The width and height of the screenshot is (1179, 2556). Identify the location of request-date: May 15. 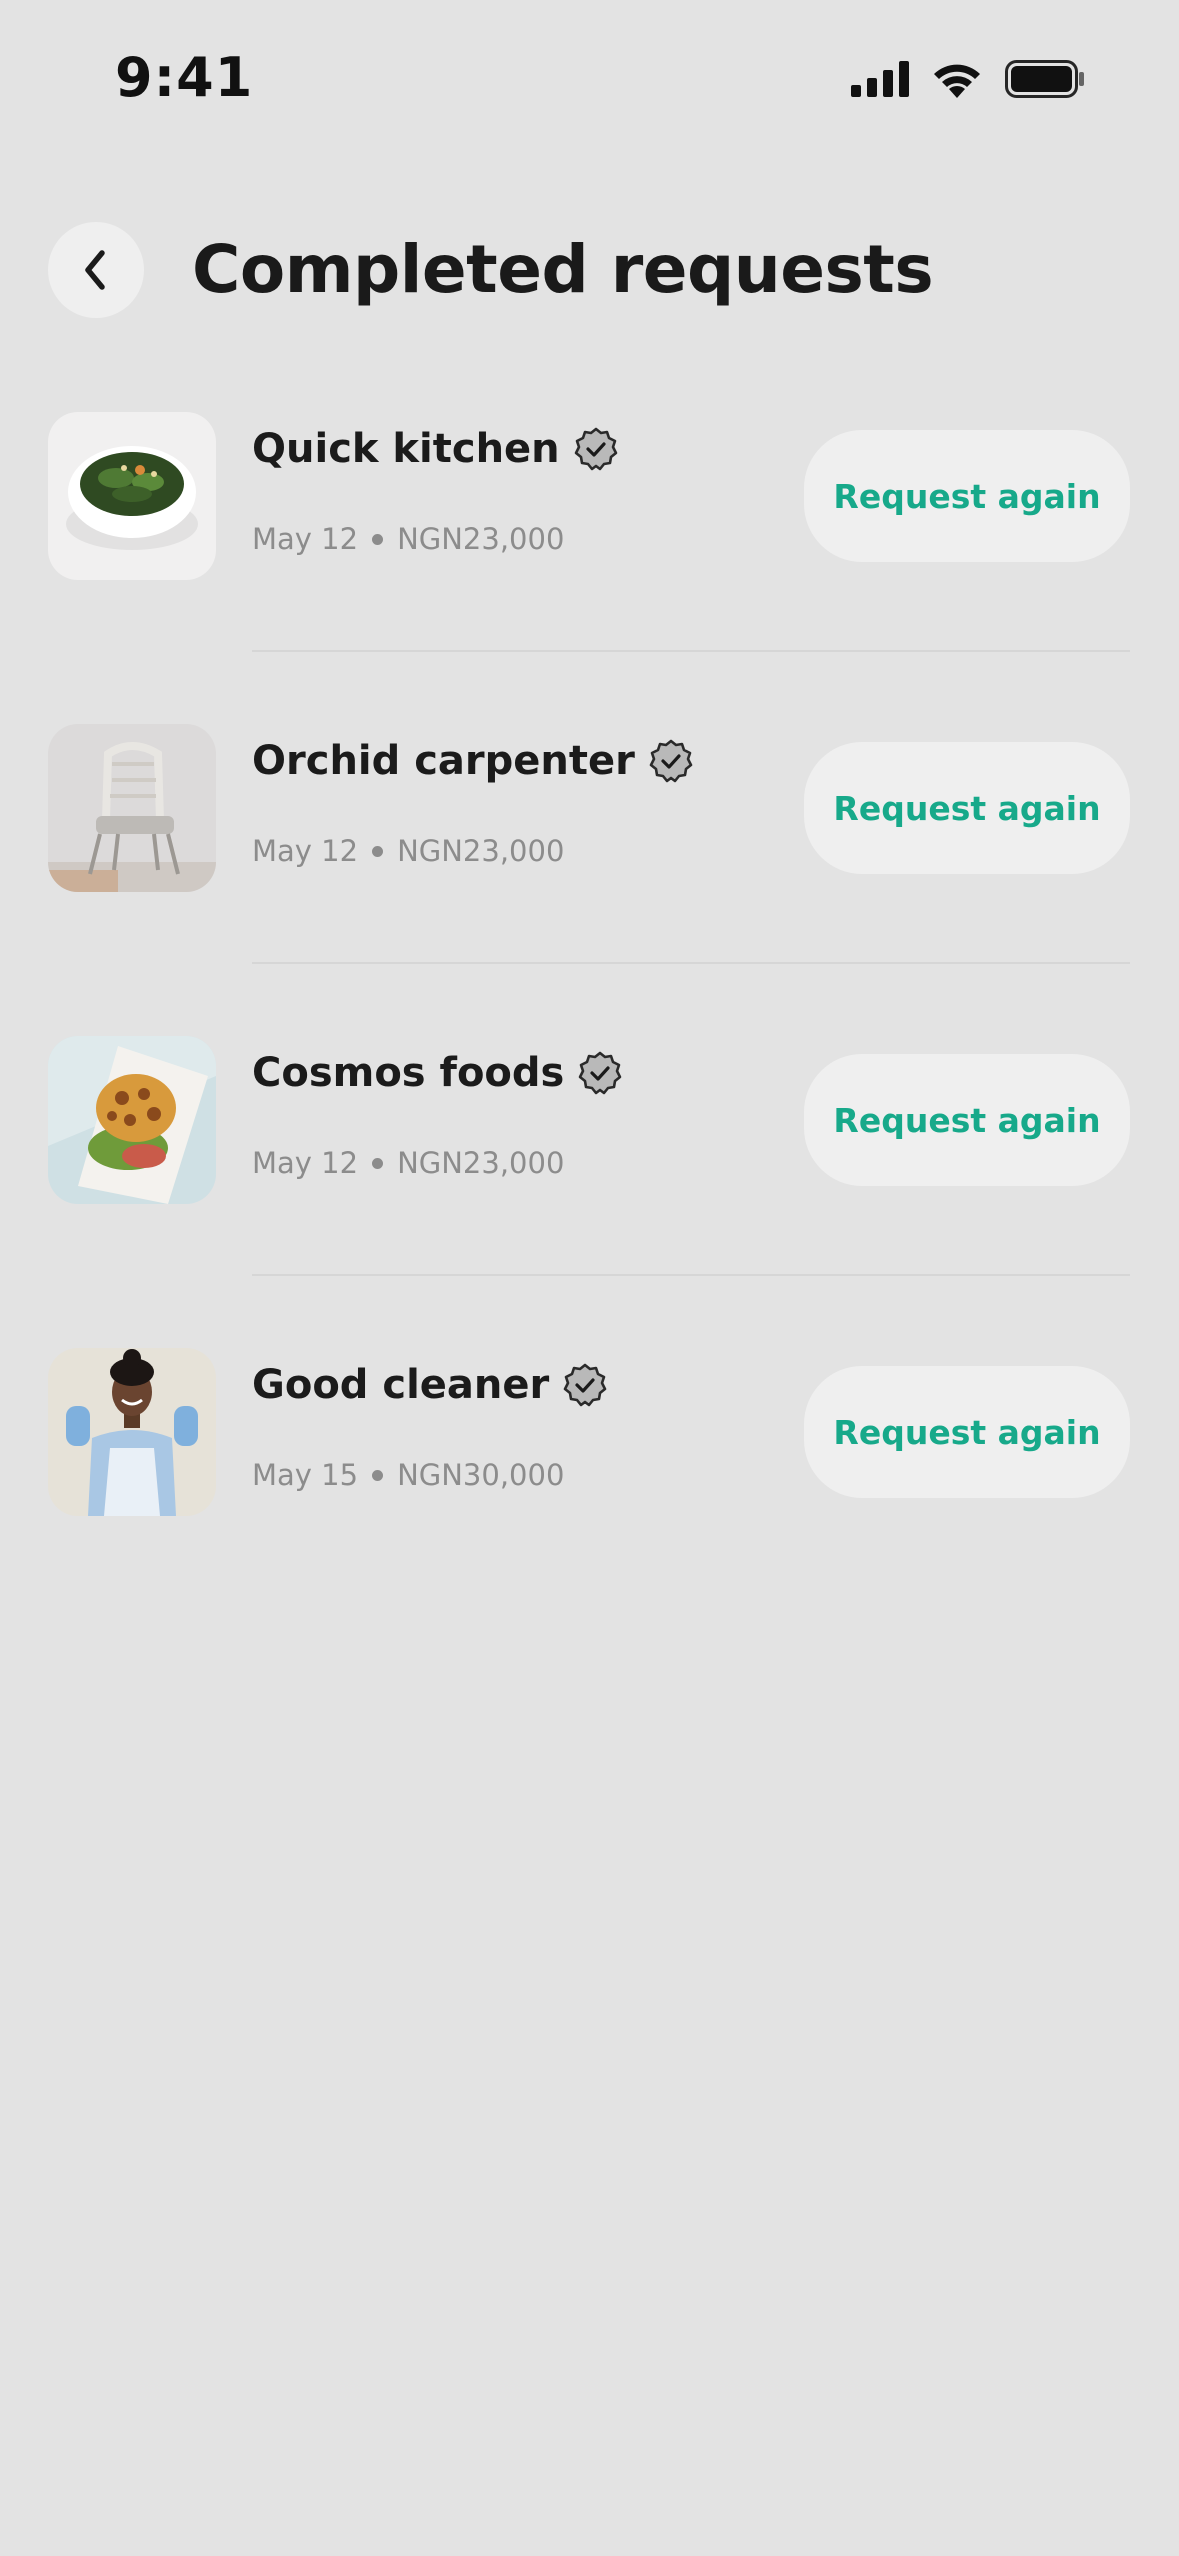
(305, 1475).